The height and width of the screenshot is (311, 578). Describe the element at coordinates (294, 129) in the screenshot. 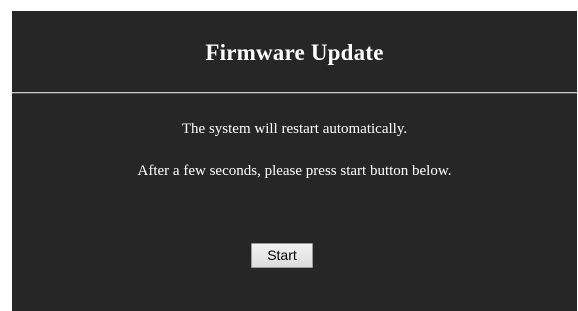

I see `restart-message: The system will restart automatically.` at that location.